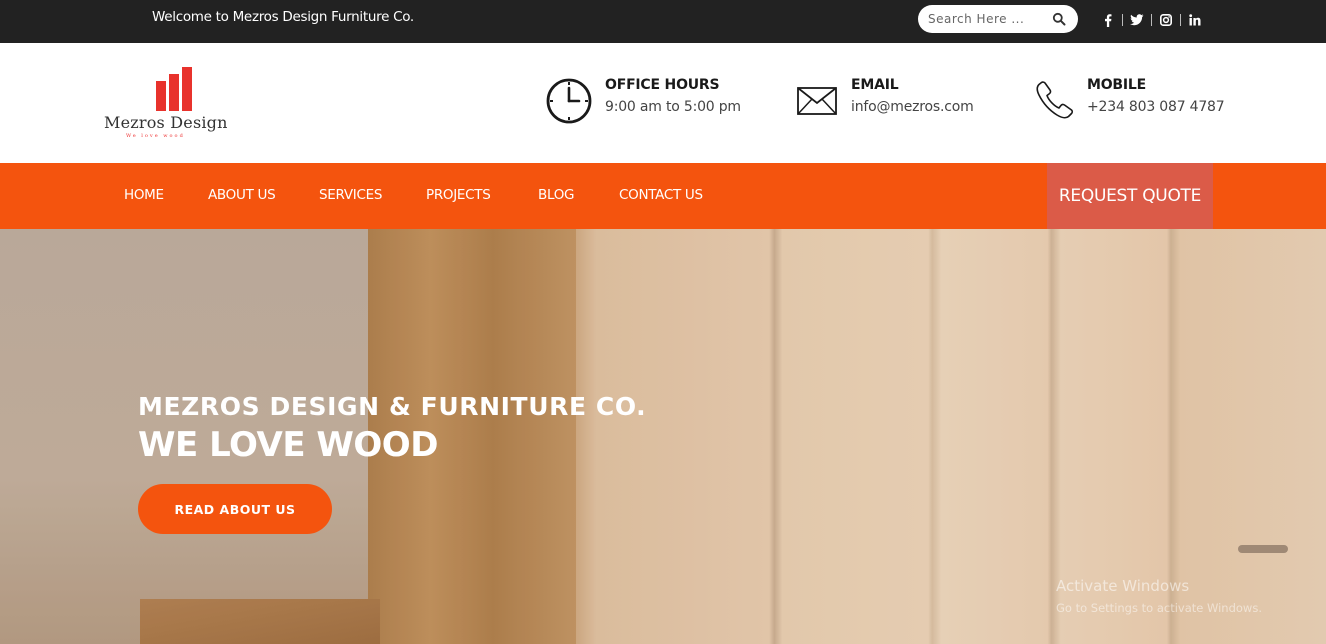 This screenshot has width=1326, height=644. I want to click on social-links, so click(1151, 20).